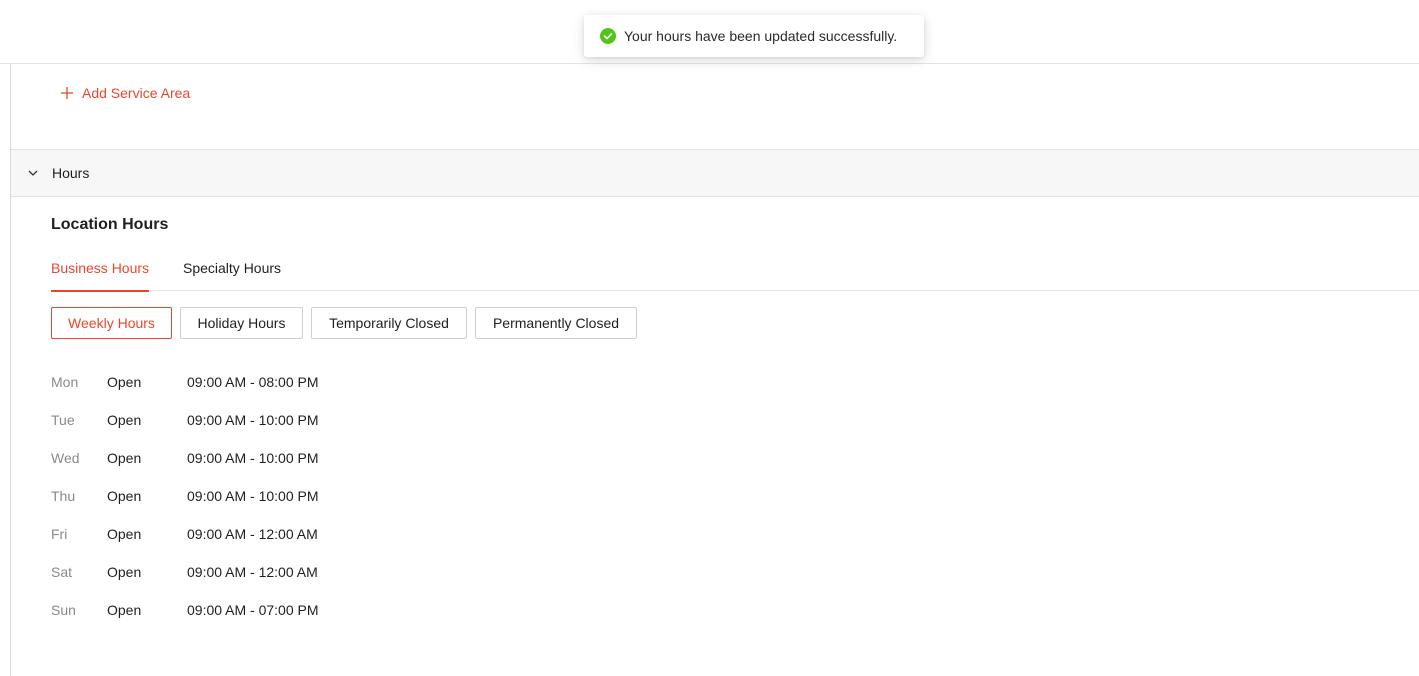  What do you see at coordinates (185, 496) in the screenshot?
I see `hours-row-thu: Thu Open 09:00 AM - 10:00 PM` at bounding box center [185, 496].